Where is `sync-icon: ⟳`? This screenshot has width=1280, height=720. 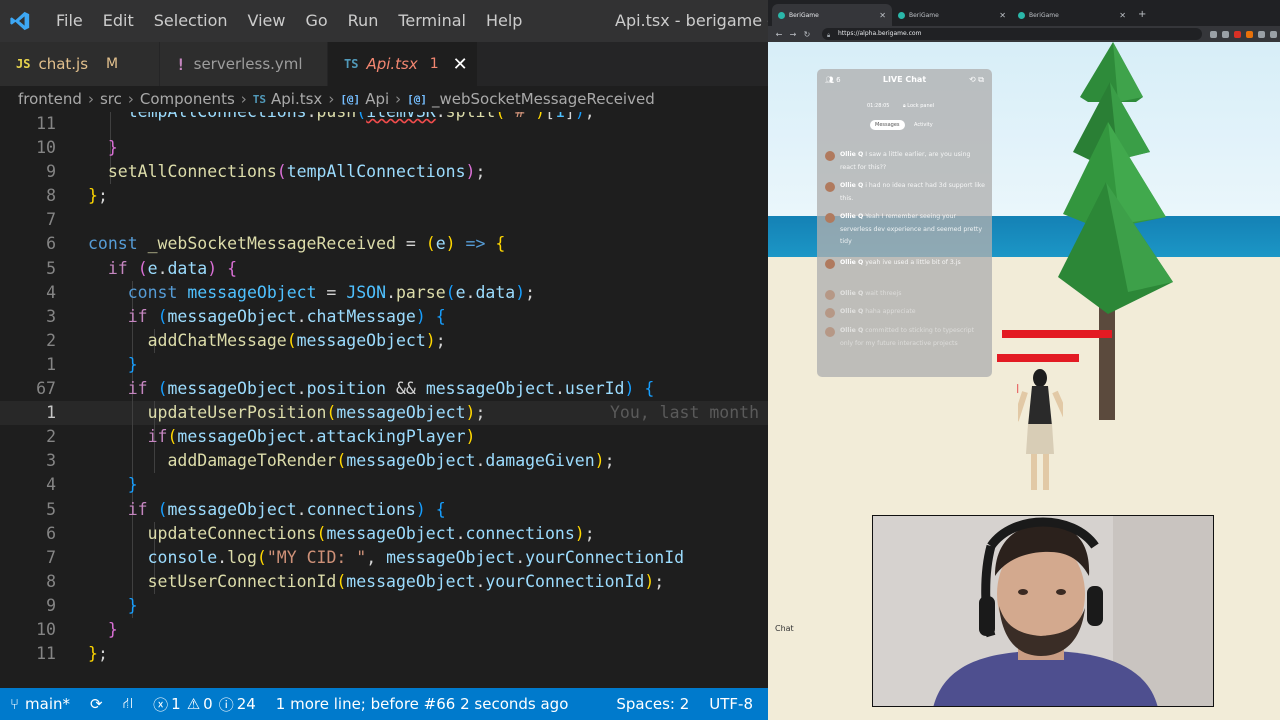
sync-icon: ⟳ is located at coordinates (96, 704).